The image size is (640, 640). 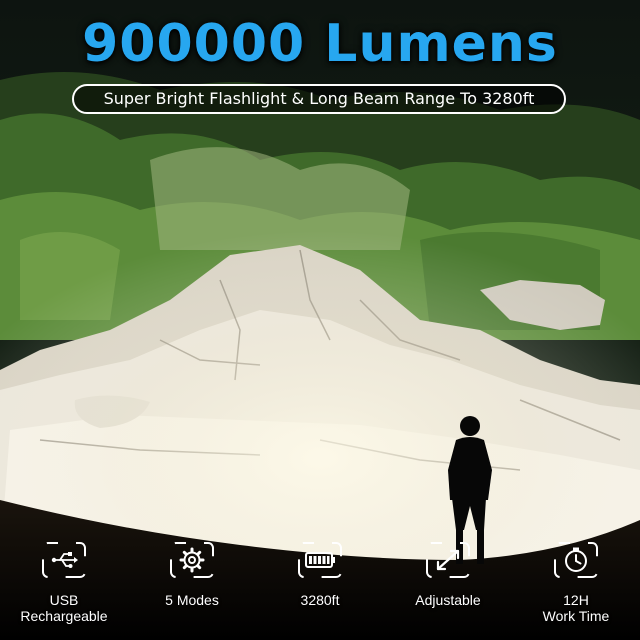 What do you see at coordinates (448, 600) in the screenshot?
I see `feature-label-adjustable: Adjustable` at bounding box center [448, 600].